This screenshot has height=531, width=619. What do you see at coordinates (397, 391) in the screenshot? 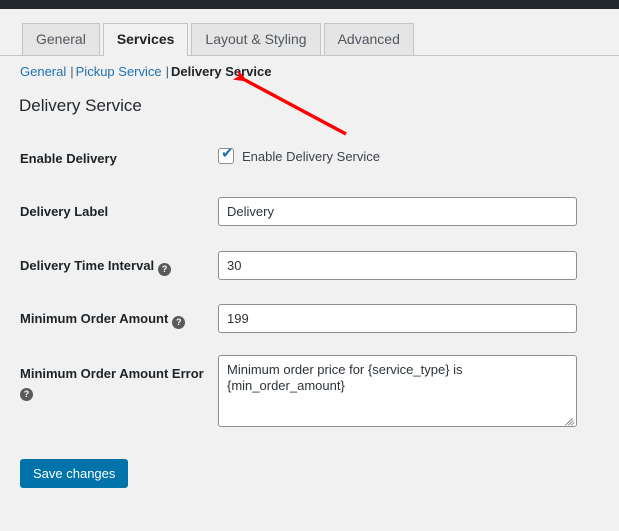
I see `minimum-order-amount-error-textarea` at bounding box center [397, 391].